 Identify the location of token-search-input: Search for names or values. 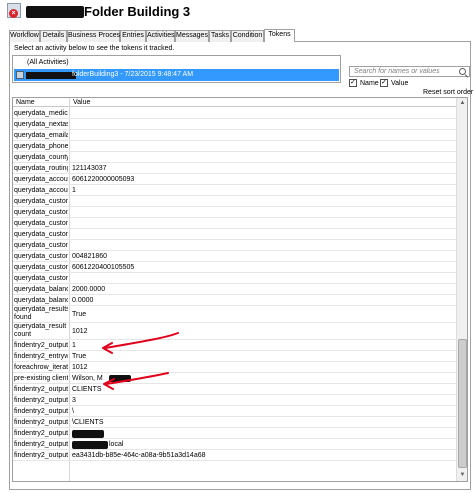
(409, 71).